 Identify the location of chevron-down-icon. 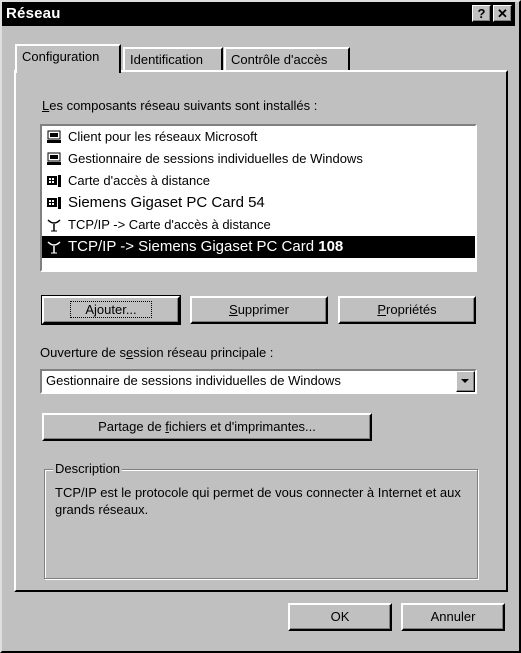
(465, 381).